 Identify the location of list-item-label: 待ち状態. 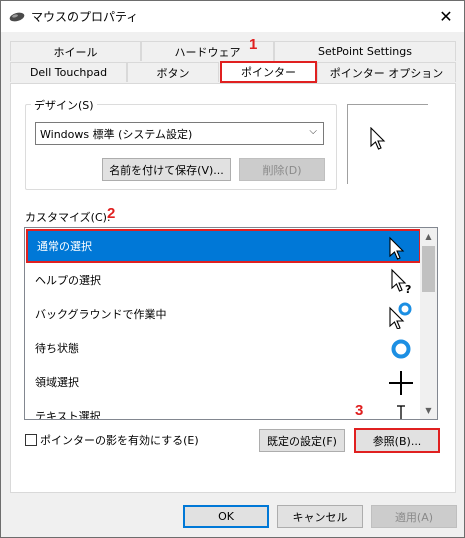
(57, 348).